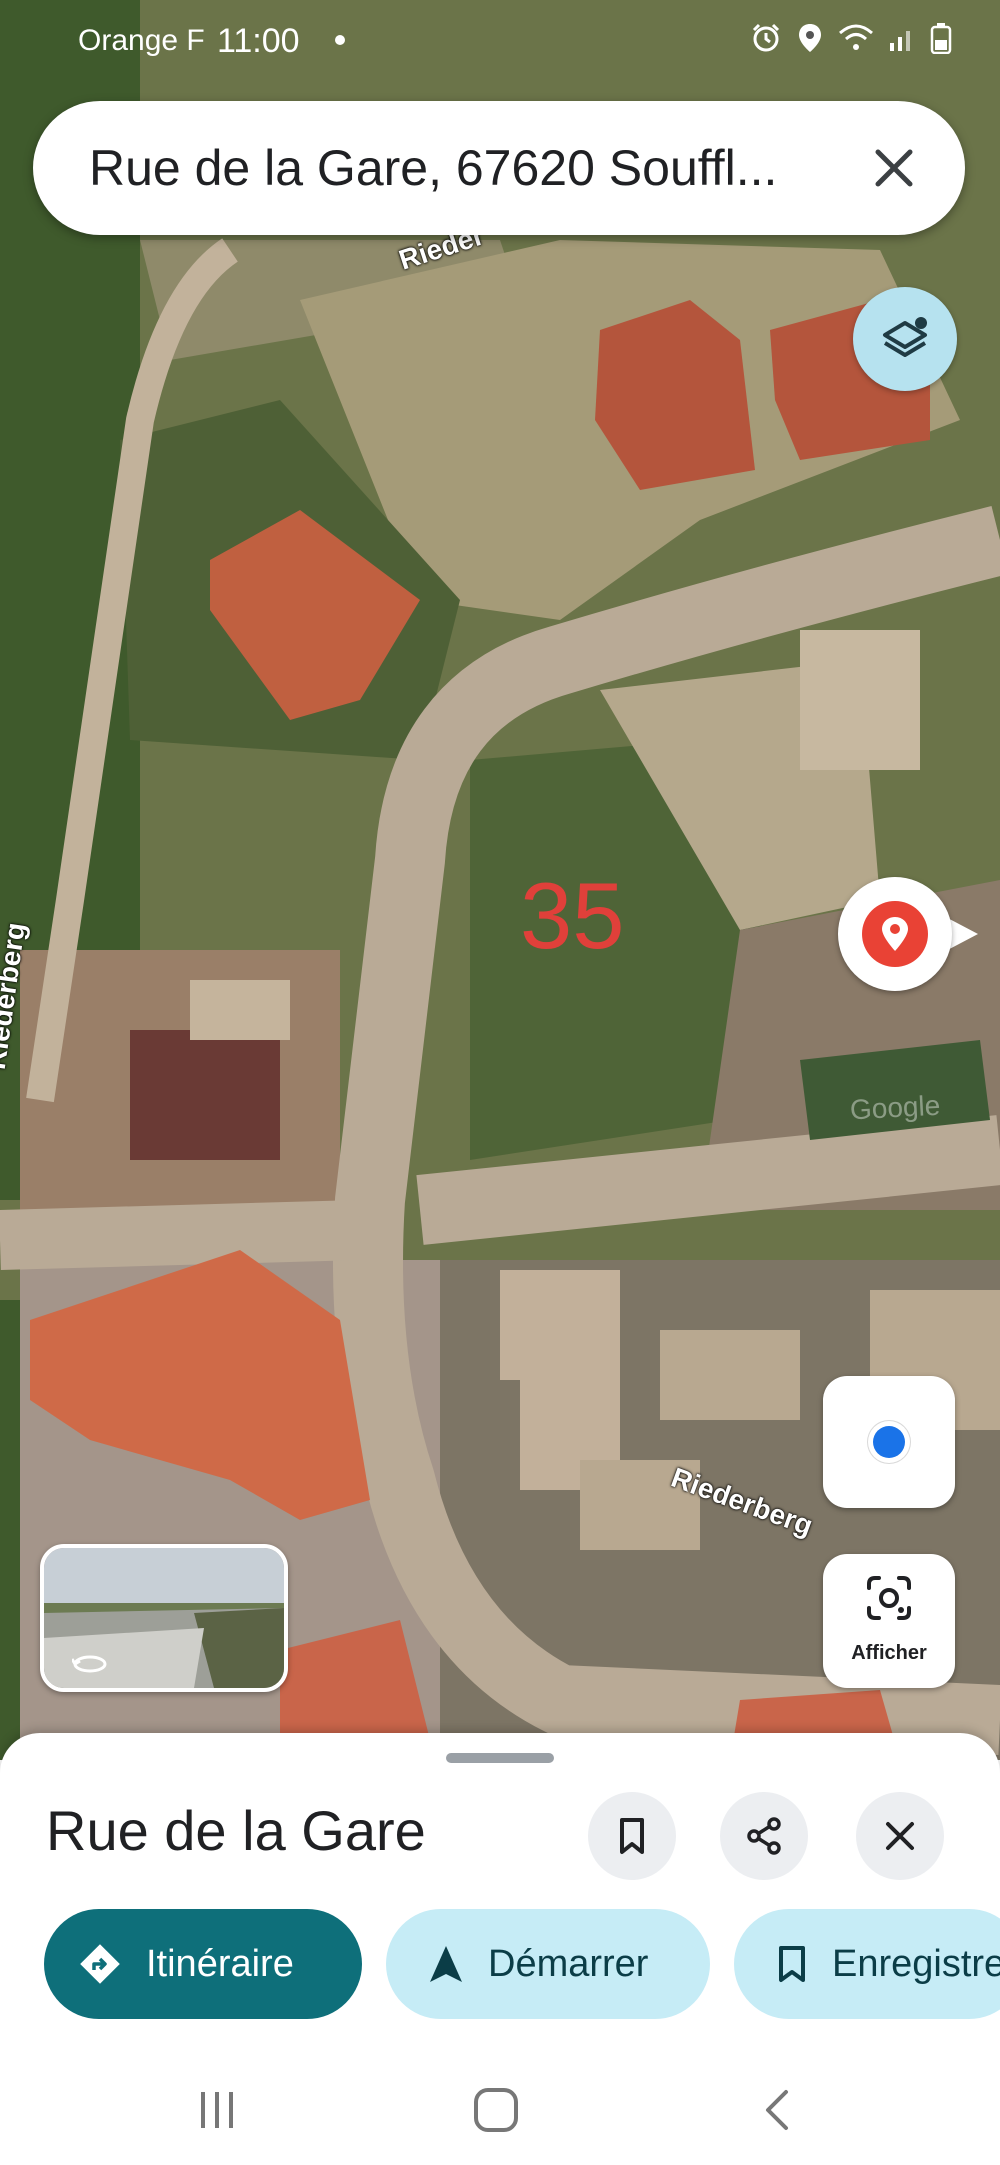 The width and height of the screenshot is (1000, 2165). I want to click on location-icon, so click(810, 42).